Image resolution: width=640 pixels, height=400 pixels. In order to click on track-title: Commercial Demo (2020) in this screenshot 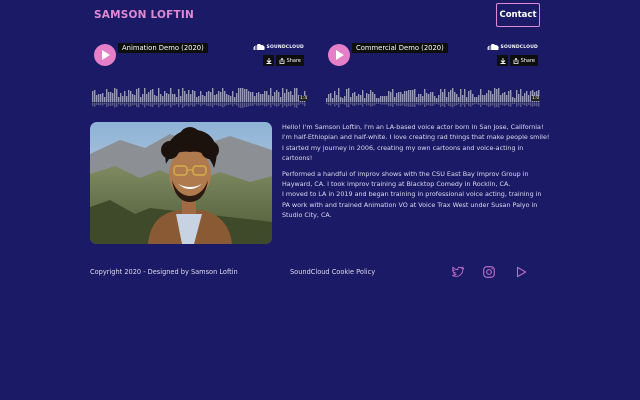, I will do `click(400, 48)`.